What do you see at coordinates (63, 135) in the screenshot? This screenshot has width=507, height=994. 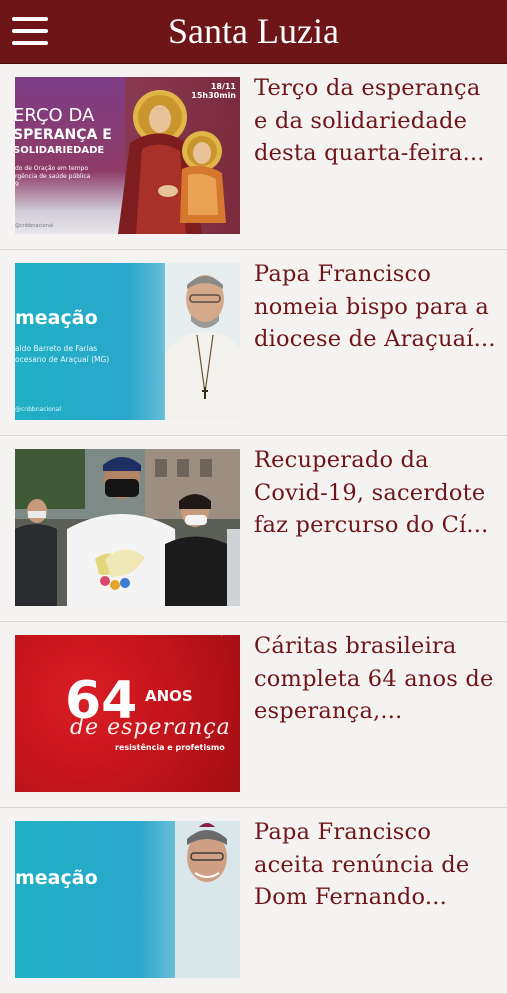 I see `thumb-text: SPERANÇA E` at bounding box center [63, 135].